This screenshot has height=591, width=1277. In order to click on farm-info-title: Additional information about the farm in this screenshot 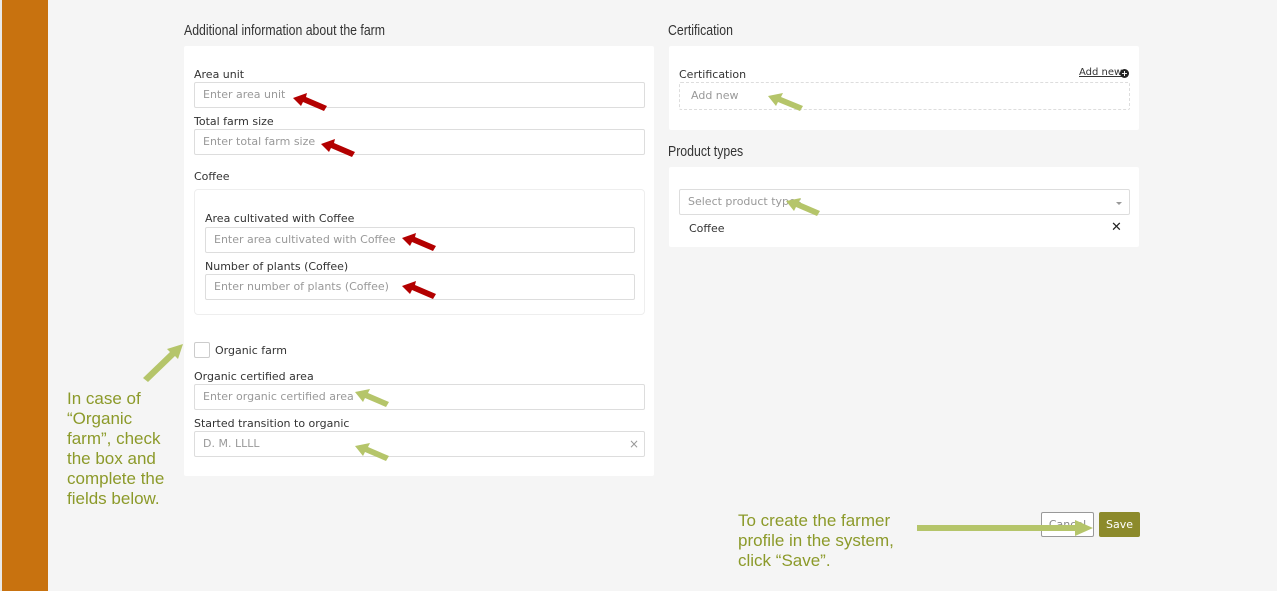, I will do `click(285, 30)`.